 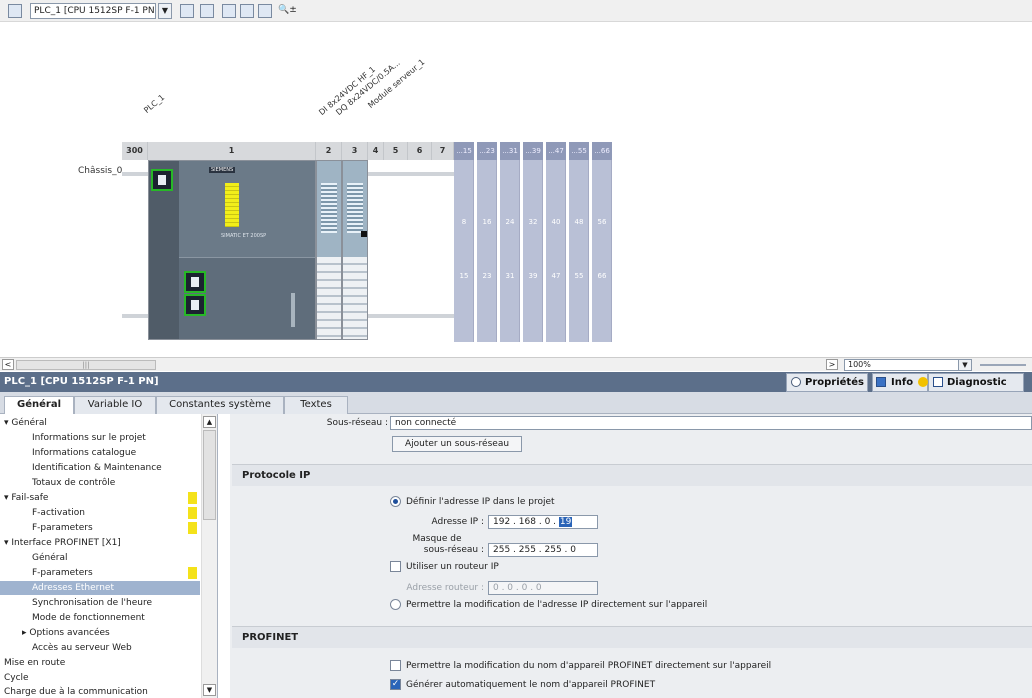 What do you see at coordinates (881, 382) in the screenshot?
I see `info-icon` at bounding box center [881, 382].